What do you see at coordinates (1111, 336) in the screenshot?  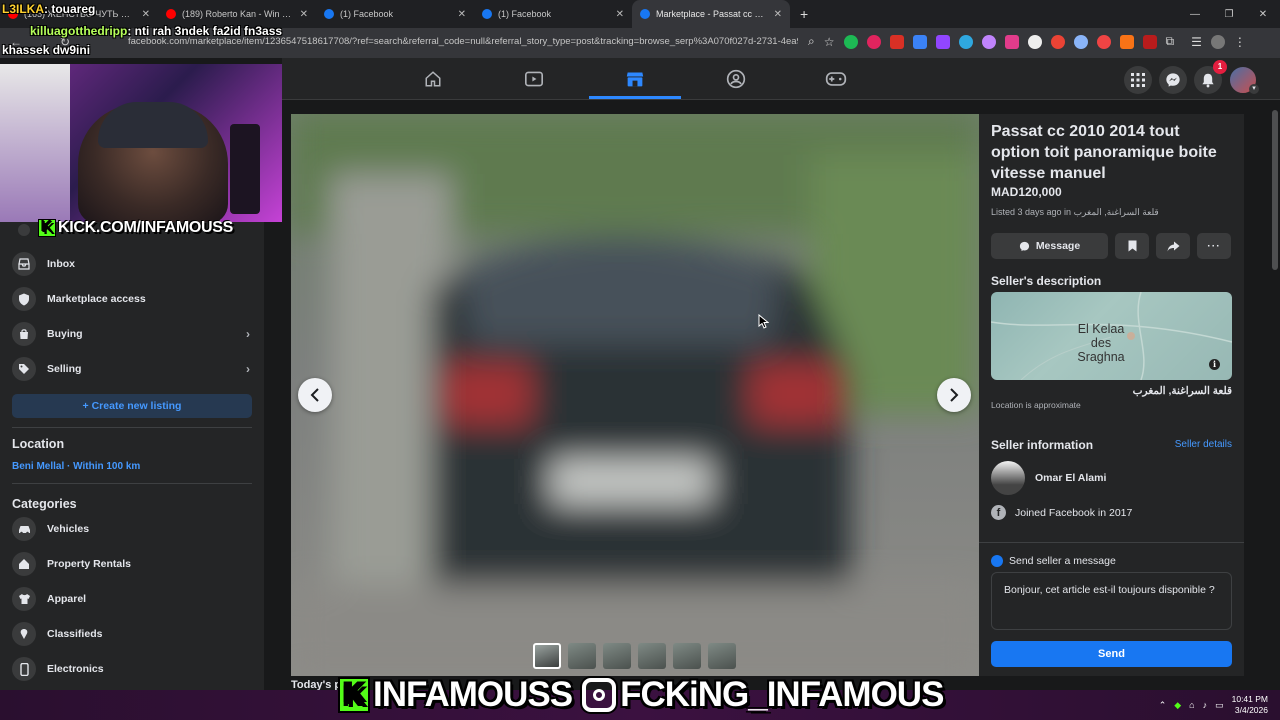 I see `location-map: El Kelaa des Sraghna i` at bounding box center [1111, 336].